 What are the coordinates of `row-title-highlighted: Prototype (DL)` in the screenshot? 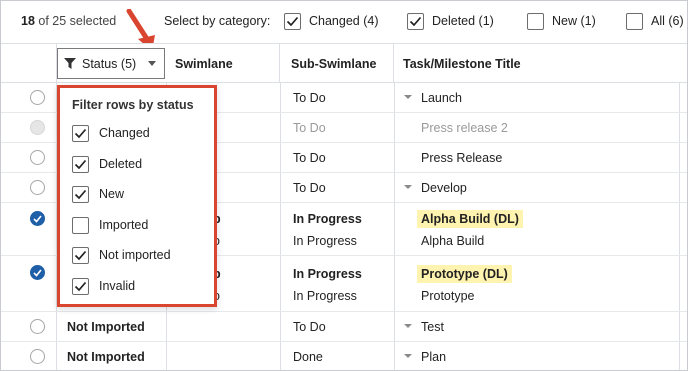 It's located at (464, 274).